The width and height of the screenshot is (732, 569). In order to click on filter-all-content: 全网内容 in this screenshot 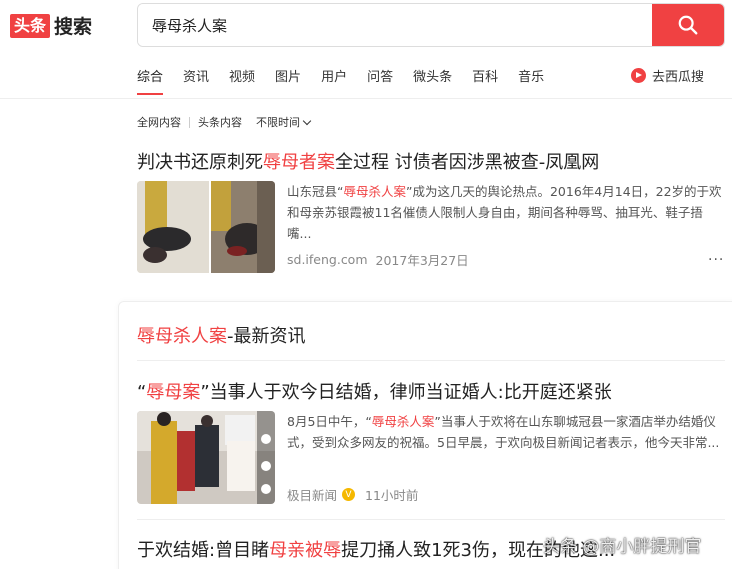, I will do `click(159, 122)`.